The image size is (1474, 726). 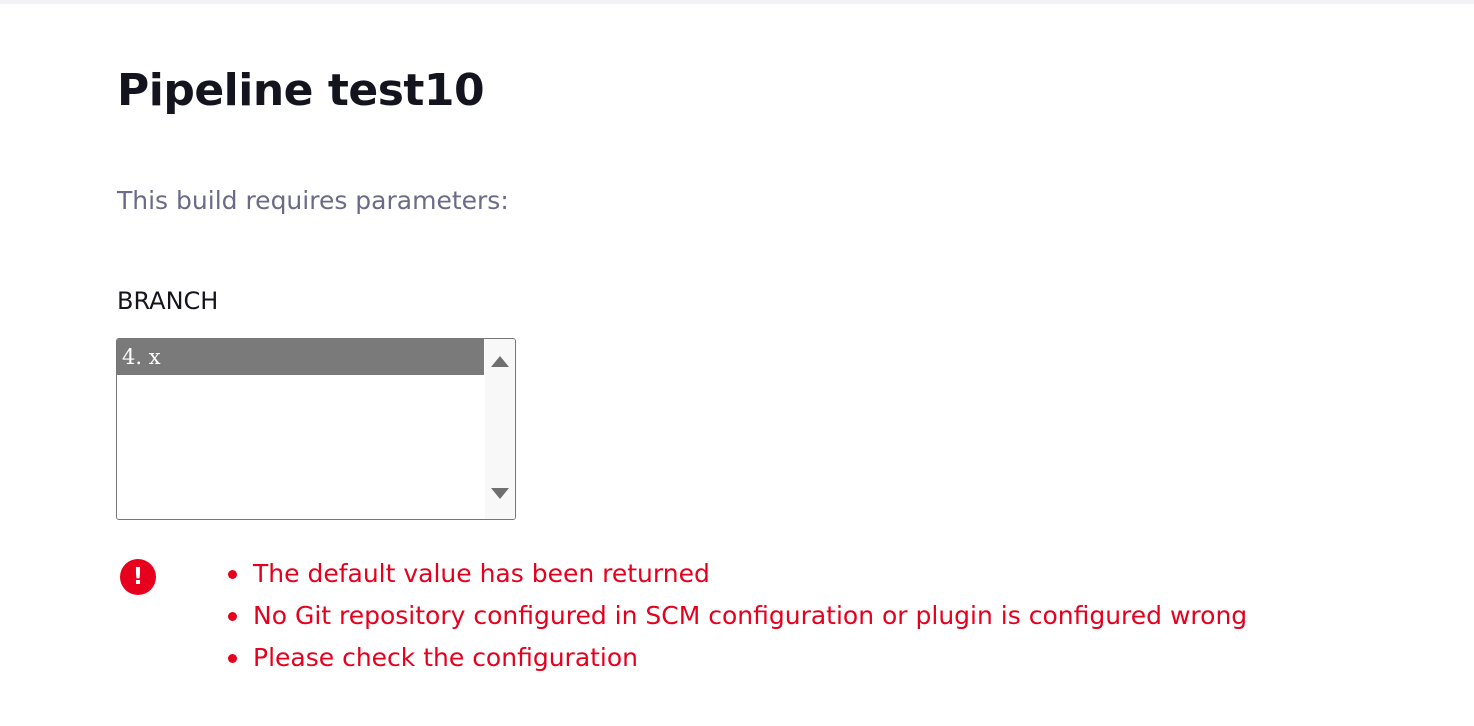 I want to click on page-title: Pipeline test10, so click(x=301, y=90).